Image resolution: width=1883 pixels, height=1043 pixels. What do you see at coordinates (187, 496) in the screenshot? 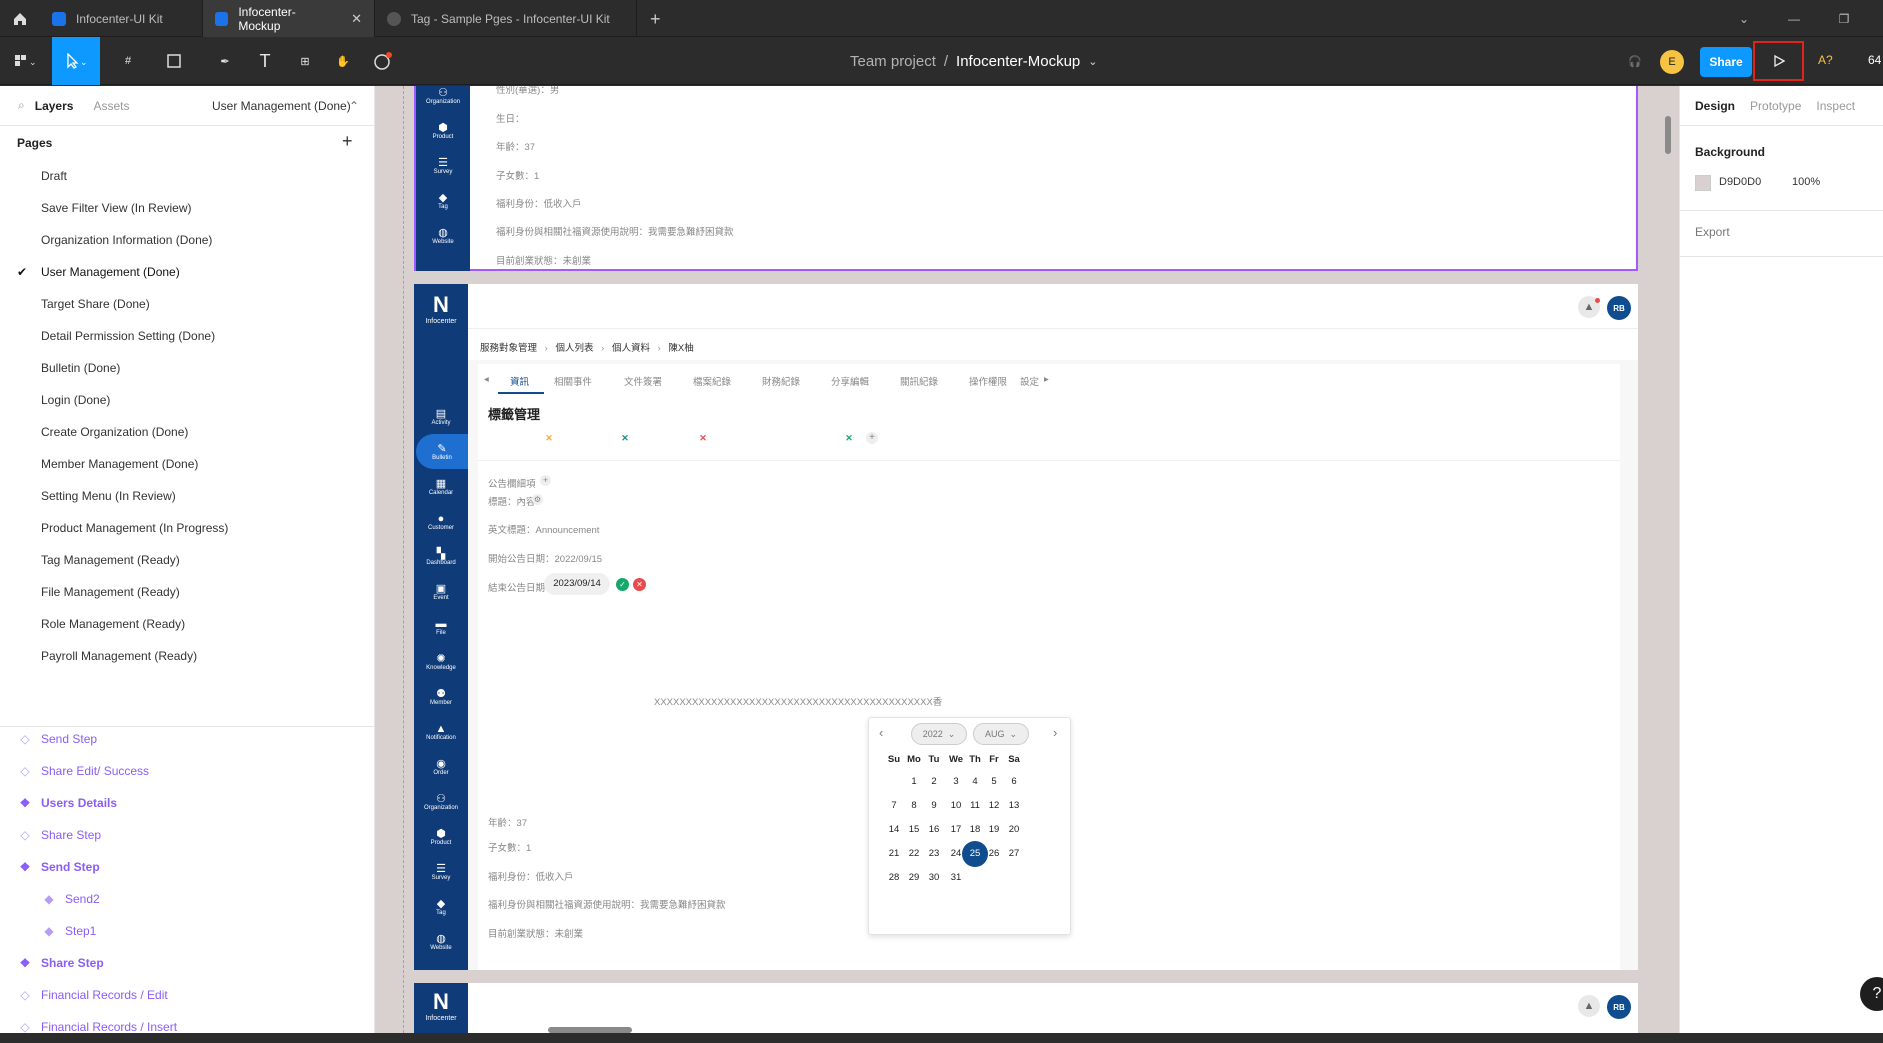
I see `page-item: Setting Menu (In Review)` at bounding box center [187, 496].